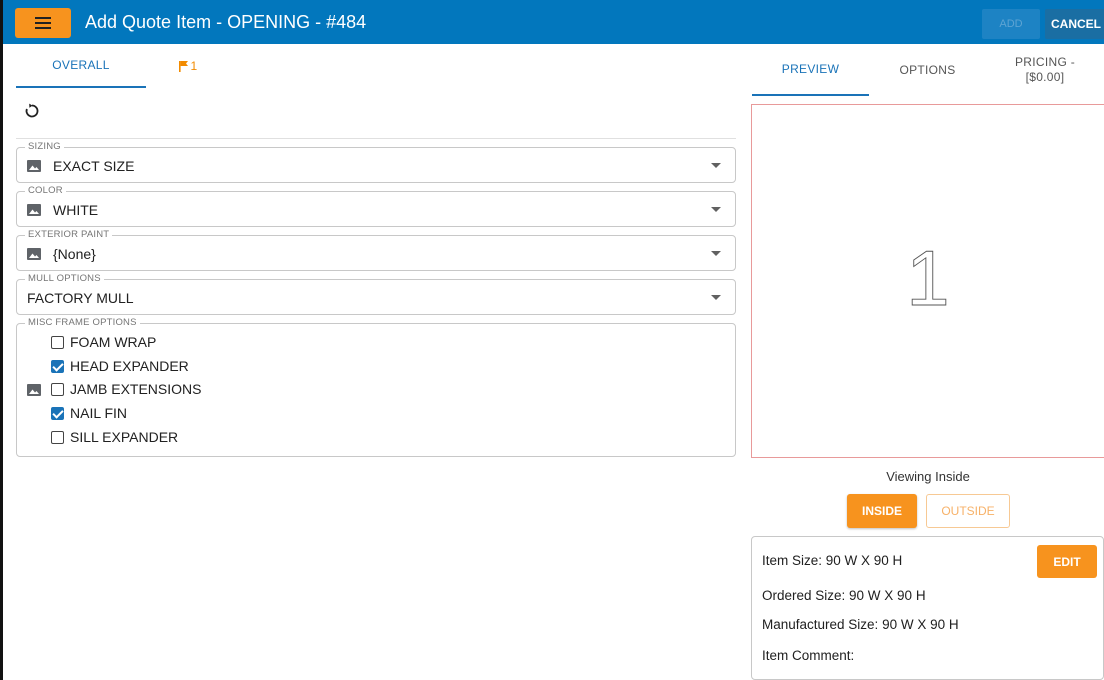 This screenshot has width=1104, height=680. What do you see at coordinates (1045, 62) in the screenshot?
I see `pricing-label: PRICING -` at bounding box center [1045, 62].